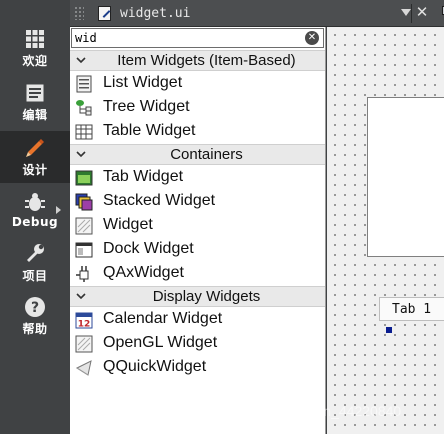  I want to click on category-containers: Containers, so click(197, 154).